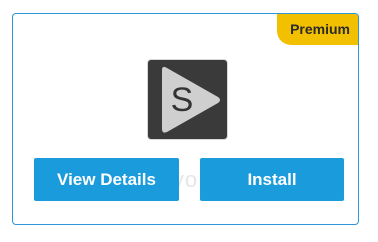  What do you see at coordinates (106, 179) in the screenshot?
I see `view-details-button: View Details` at bounding box center [106, 179].